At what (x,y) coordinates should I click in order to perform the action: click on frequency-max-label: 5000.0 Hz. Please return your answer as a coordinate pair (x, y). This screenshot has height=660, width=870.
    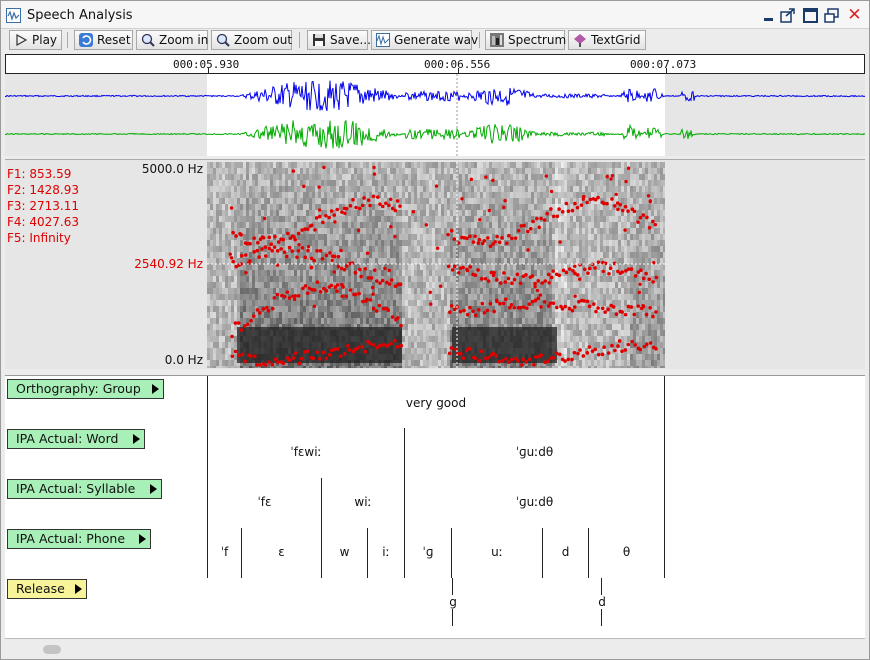
    Looking at the image, I should click on (172, 169).